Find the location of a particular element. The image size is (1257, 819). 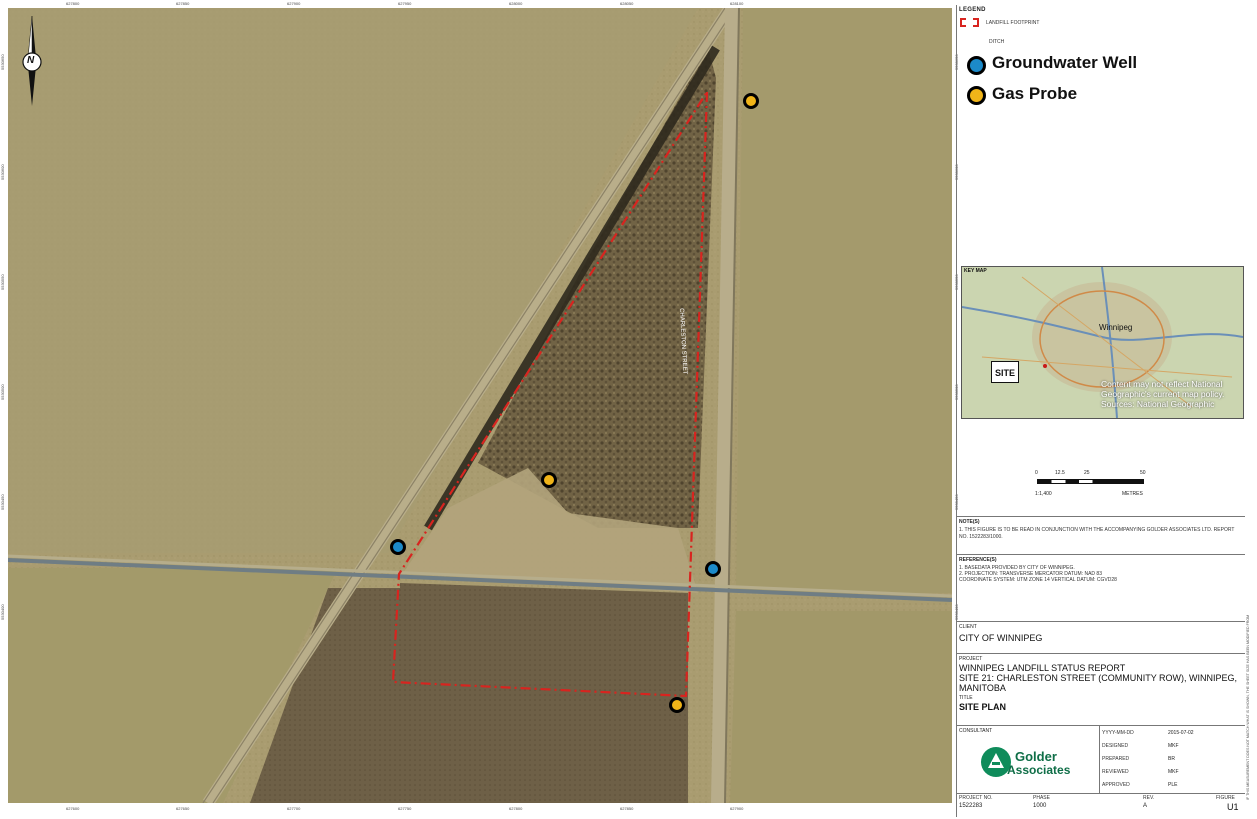

project-no-label: PROJECT NO. is located at coordinates (976, 798).